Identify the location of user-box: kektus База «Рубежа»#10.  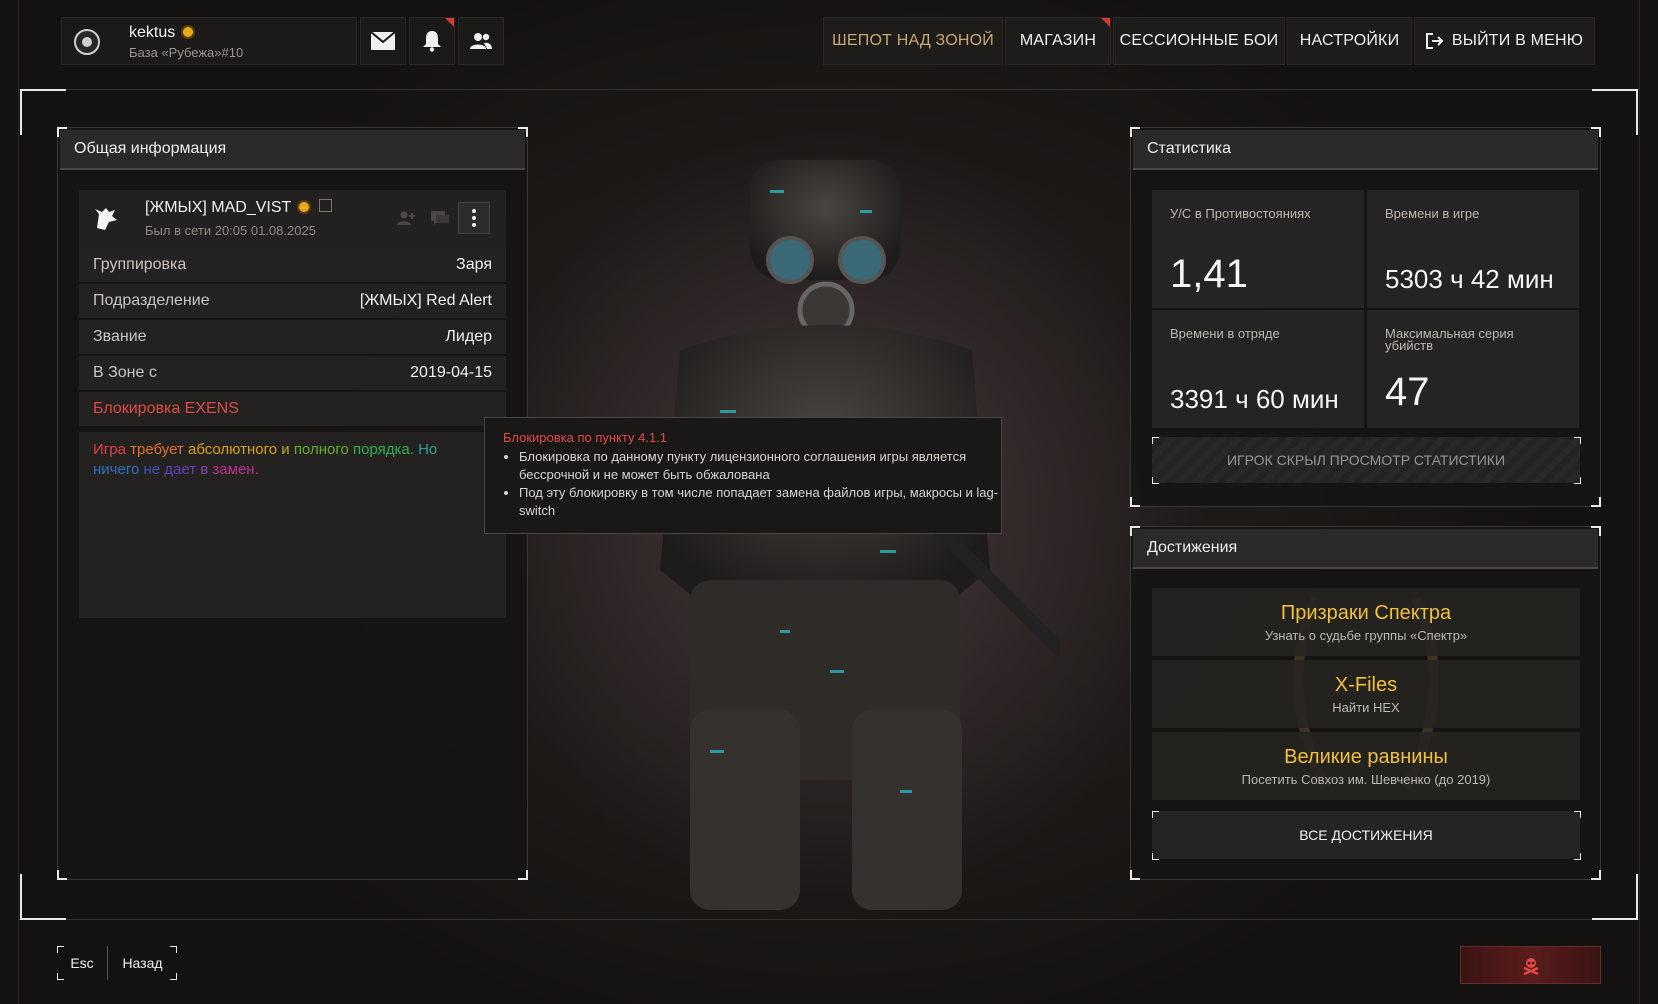
(209, 41).